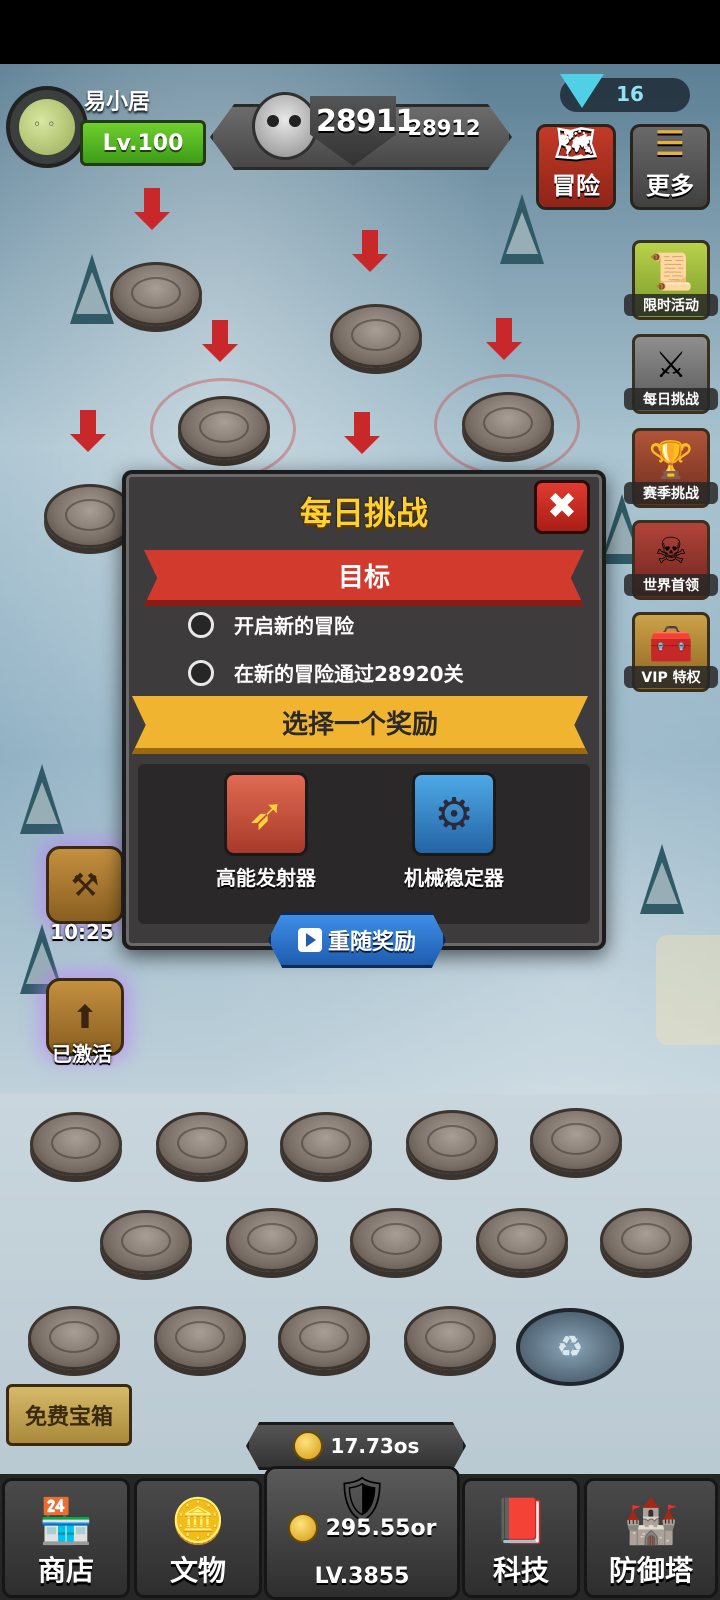 This screenshot has width=720, height=1600. Describe the element at coordinates (671, 677) in the screenshot. I see `vip-label: VIP 特权` at that location.